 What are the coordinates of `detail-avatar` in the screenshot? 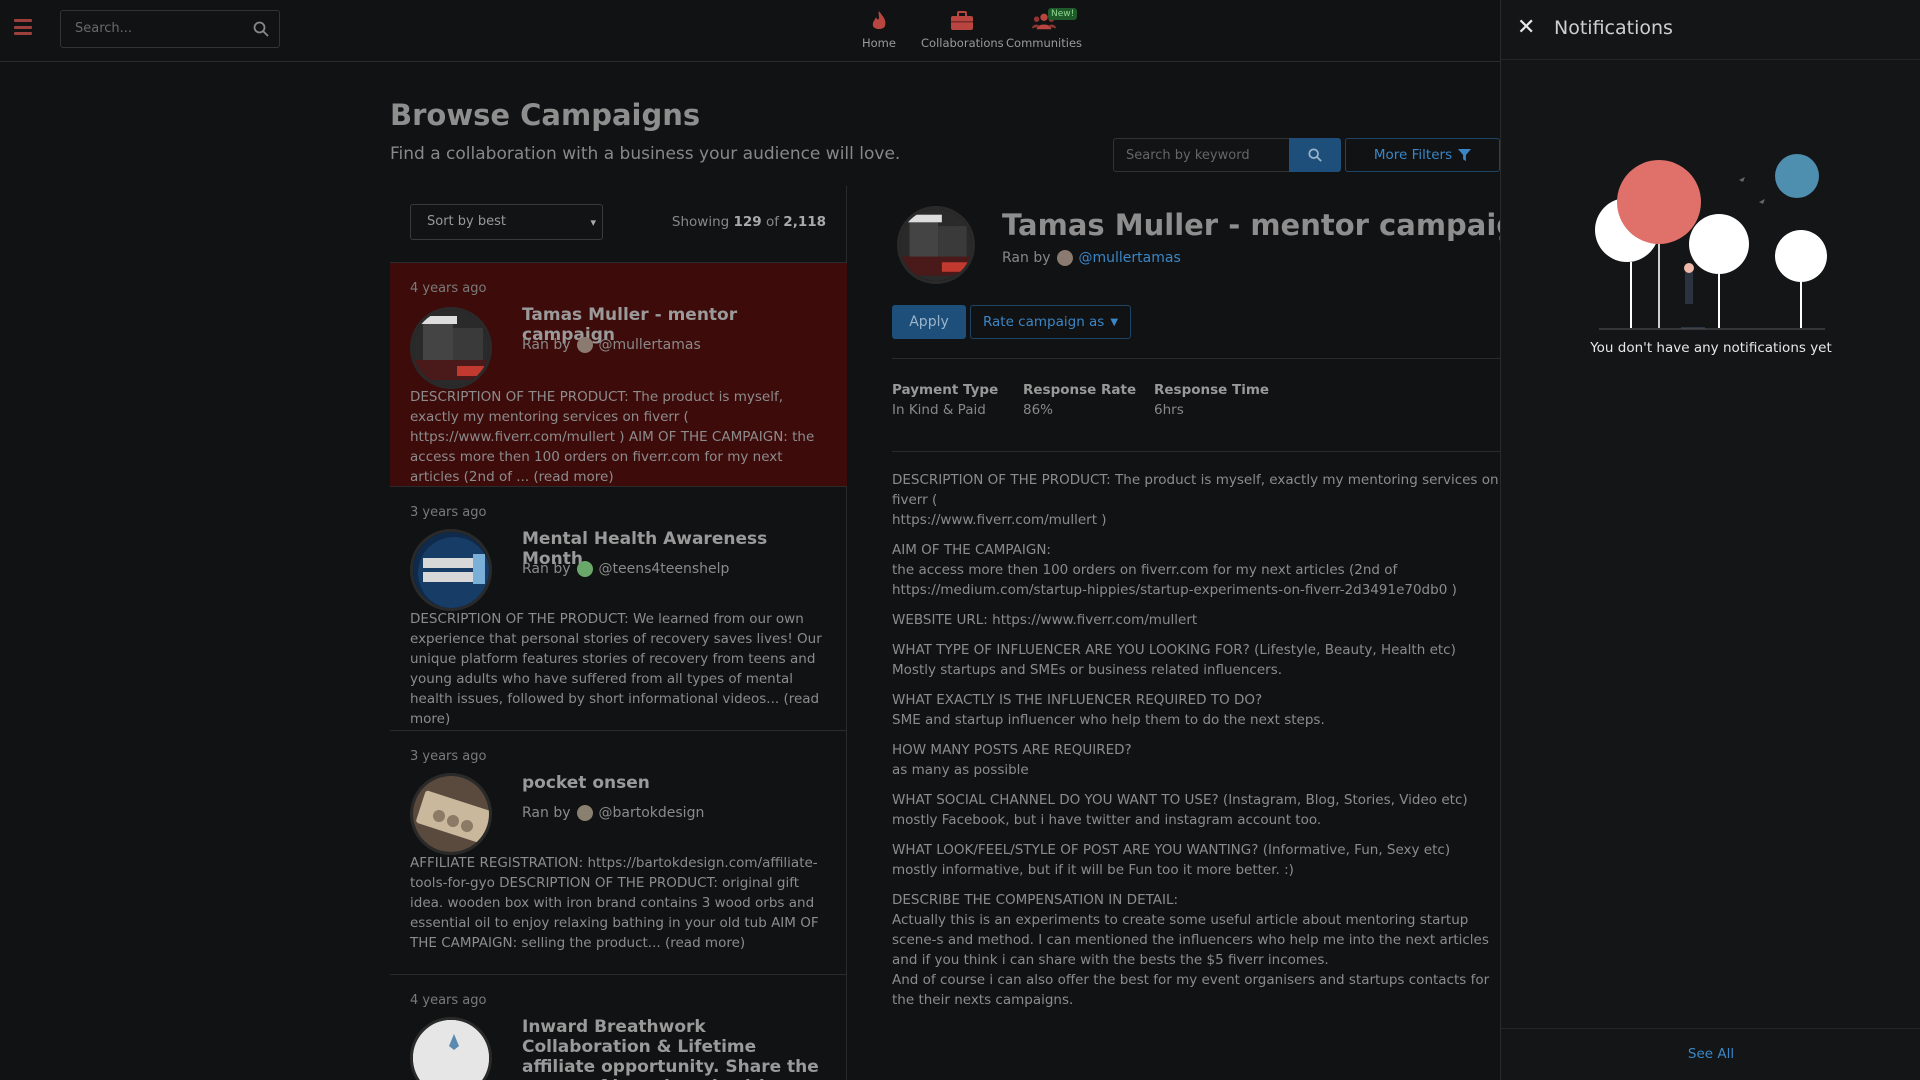 It's located at (936, 245).